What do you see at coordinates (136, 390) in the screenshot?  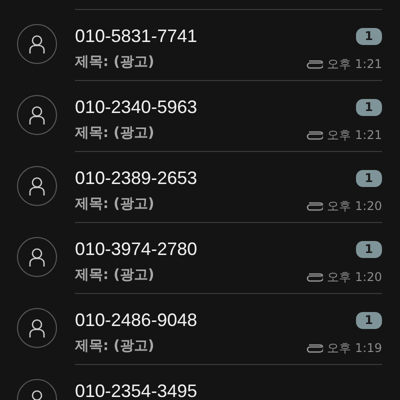 I see `sender-number: 010-2354-3495` at bounding box center [136, 390].